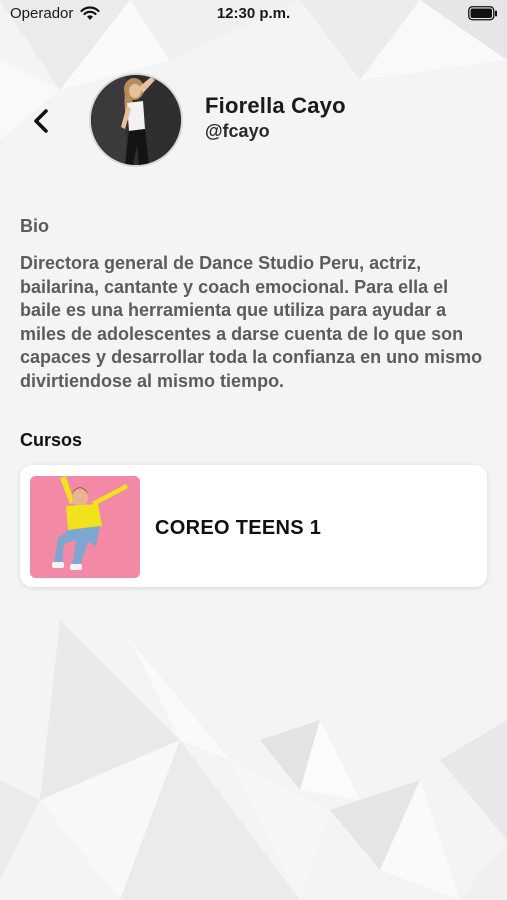  I want to click on clock: 12:30 p.m., so click(253, 13).